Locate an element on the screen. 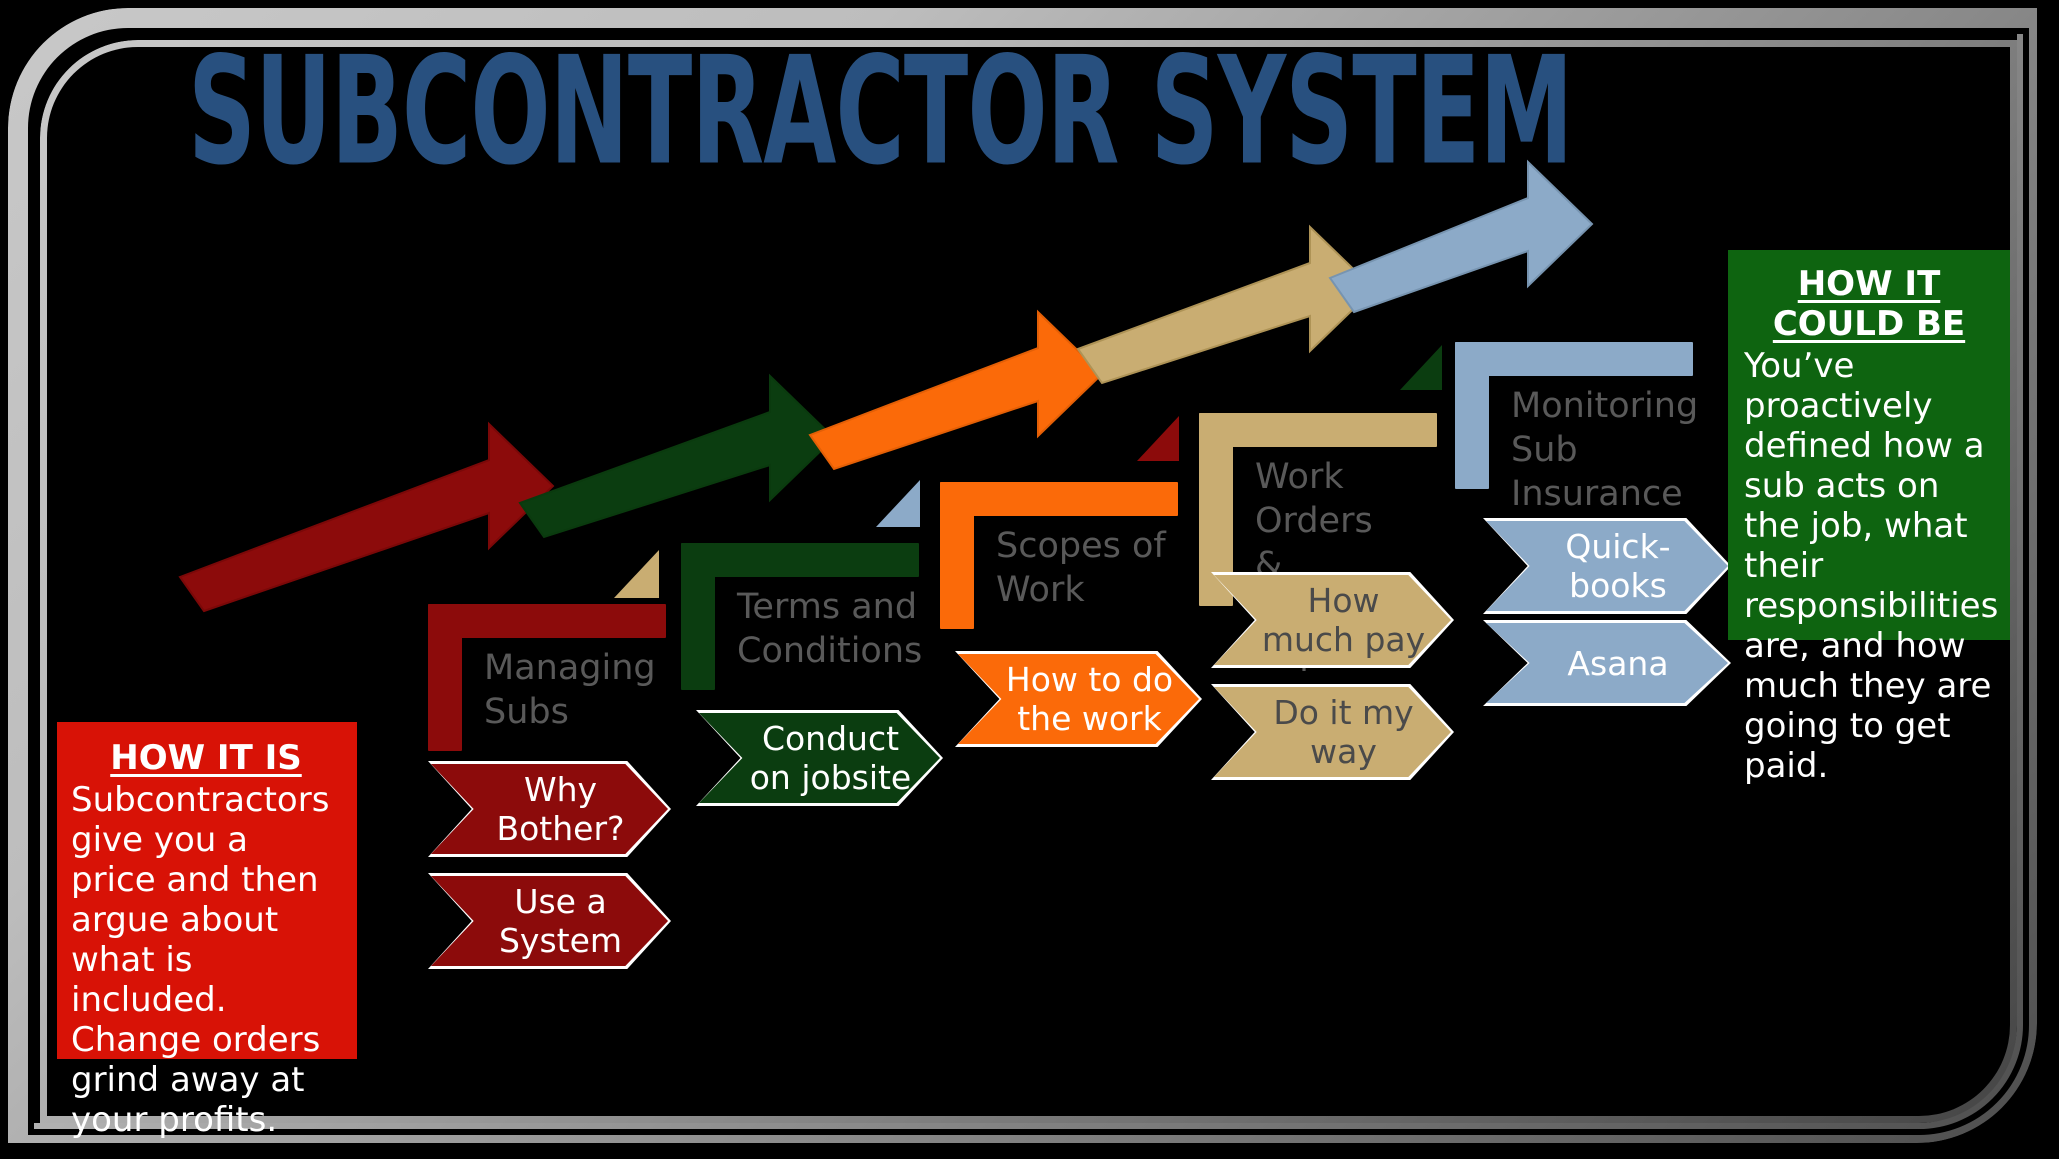 The width and height of the screenshot is (2059, 1159). chevron-label: Use a System is located at coordinates (560, 921).